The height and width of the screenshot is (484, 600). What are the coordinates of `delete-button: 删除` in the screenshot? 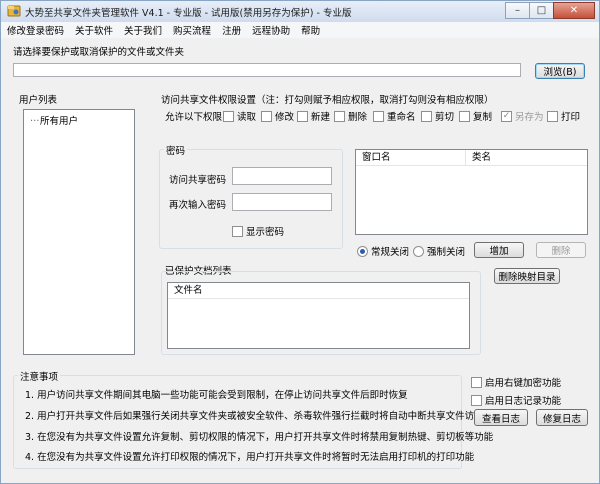 It's located at (561, 250).